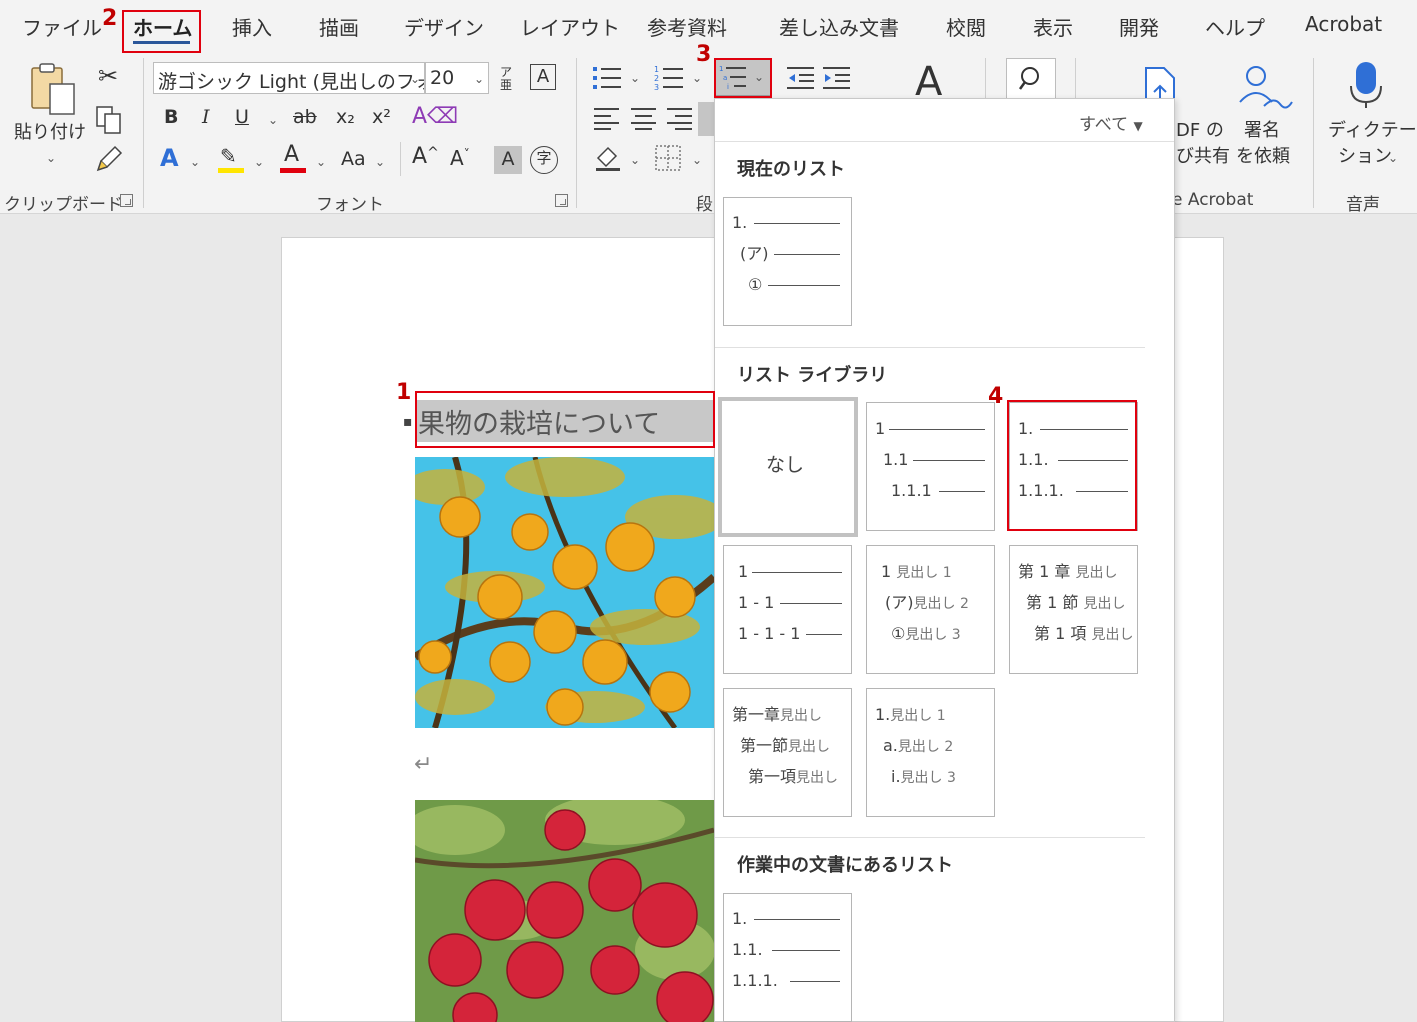  What do you see at coordinates (110, 158) in the screenshot?
I see `format-painter-icon` at bounding box center [110, 158].